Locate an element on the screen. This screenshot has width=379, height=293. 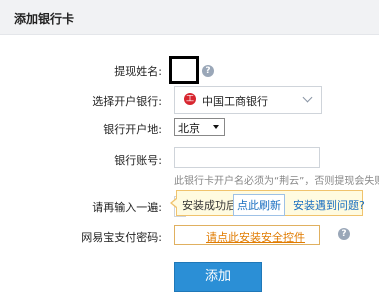
page-header: 添加银行卡 is located at coordinates (189, 17).